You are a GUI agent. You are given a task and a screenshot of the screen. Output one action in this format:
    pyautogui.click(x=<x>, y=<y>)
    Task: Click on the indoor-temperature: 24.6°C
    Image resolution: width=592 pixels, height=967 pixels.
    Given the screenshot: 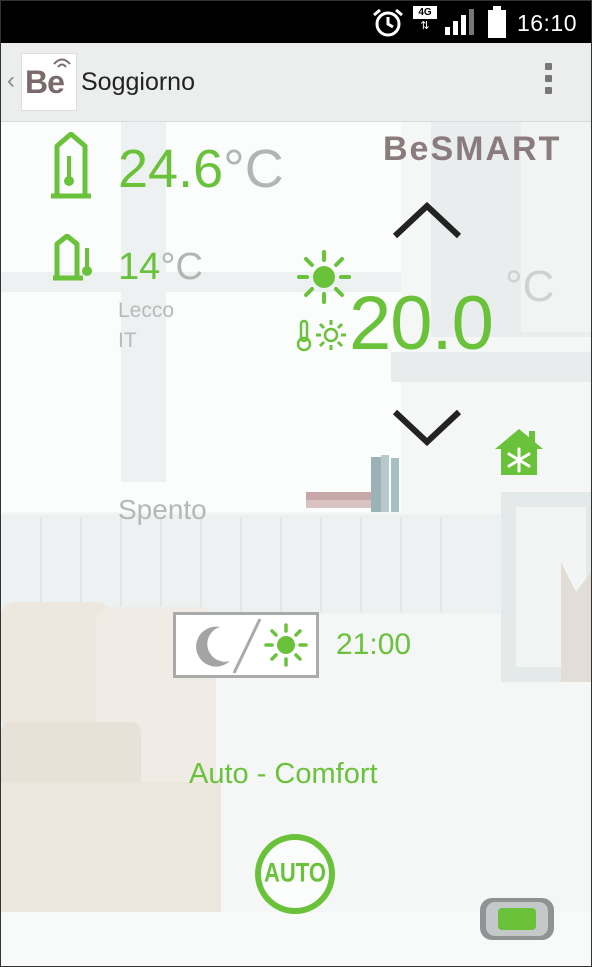 What is the action you would take?
    pyautogui.click(x=201, y=169)
    